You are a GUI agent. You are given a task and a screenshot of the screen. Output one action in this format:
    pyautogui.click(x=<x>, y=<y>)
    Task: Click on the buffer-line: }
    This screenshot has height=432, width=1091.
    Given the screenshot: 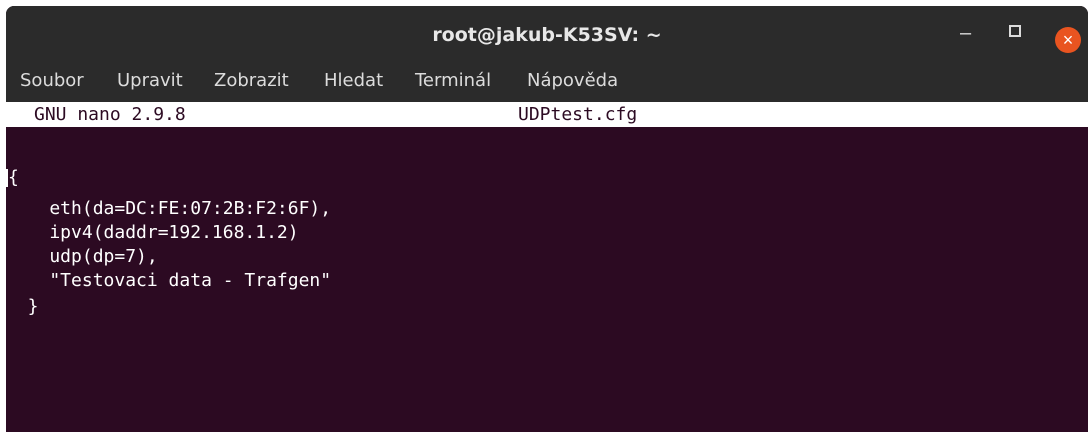 What is the action you would take?
    pyautogui.click(x=22, y=306)
    